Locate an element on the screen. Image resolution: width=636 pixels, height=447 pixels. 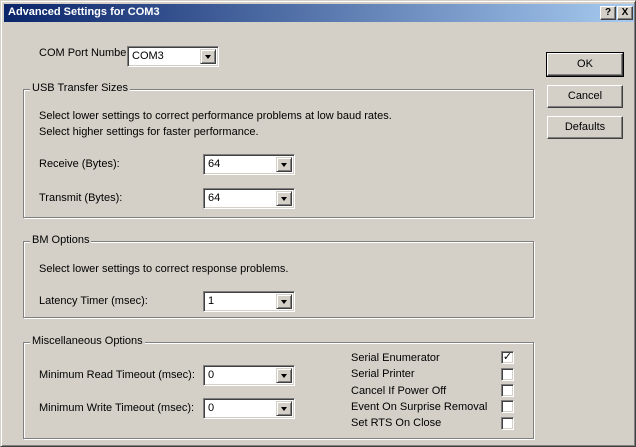
close-button: X is located at coordinates (625, 13).